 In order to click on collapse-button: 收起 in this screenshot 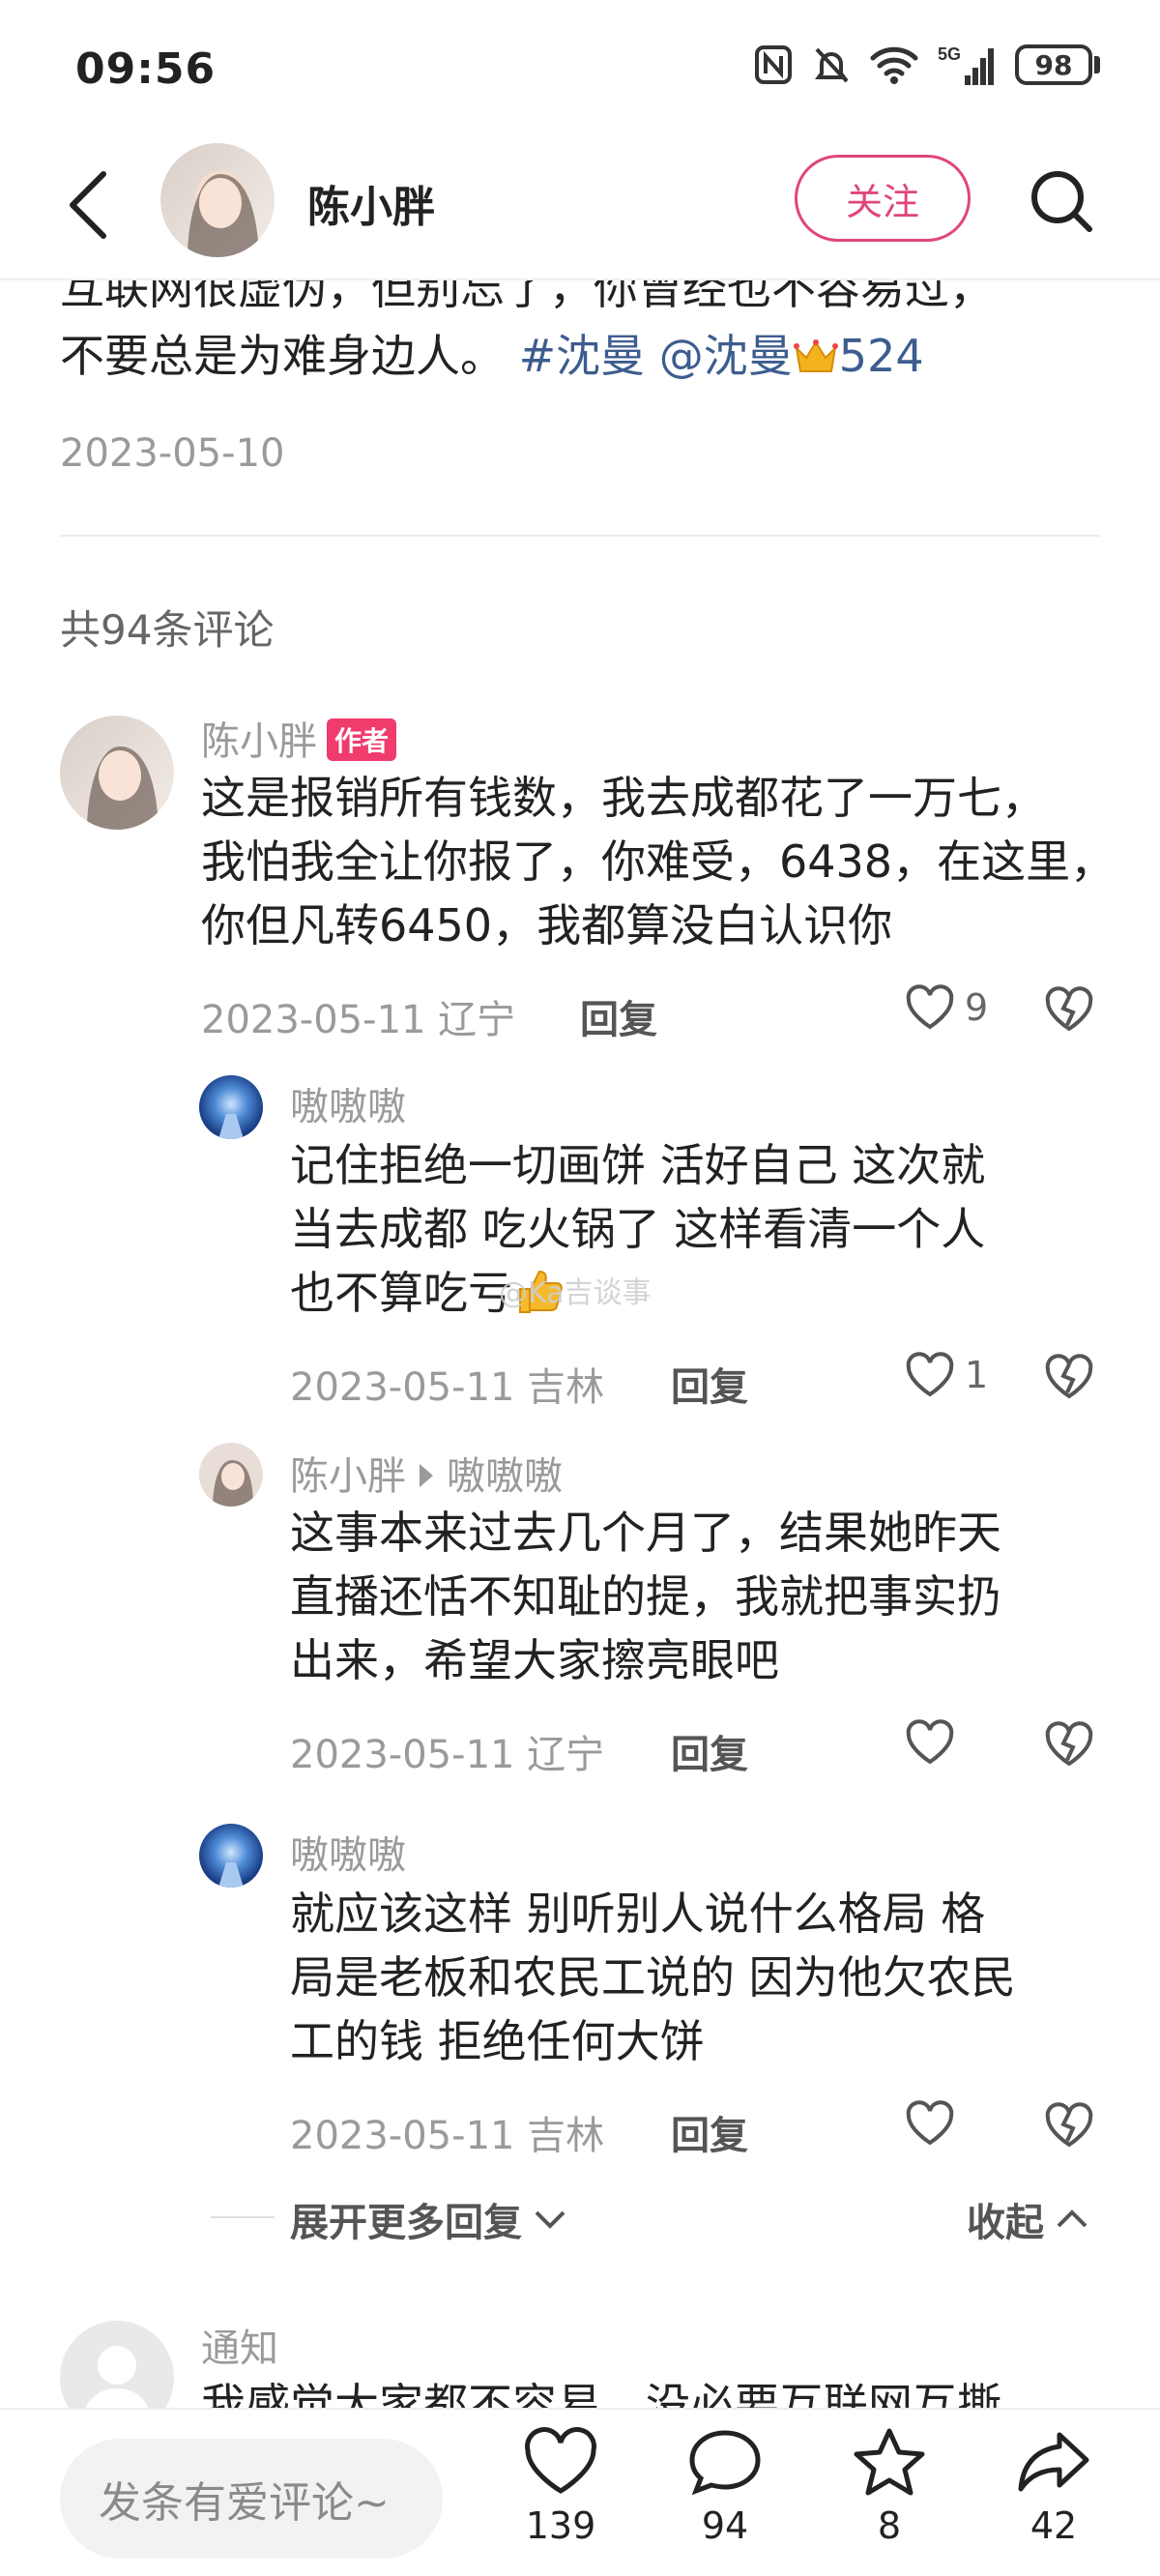, I will do `click(1027, 2219)`.